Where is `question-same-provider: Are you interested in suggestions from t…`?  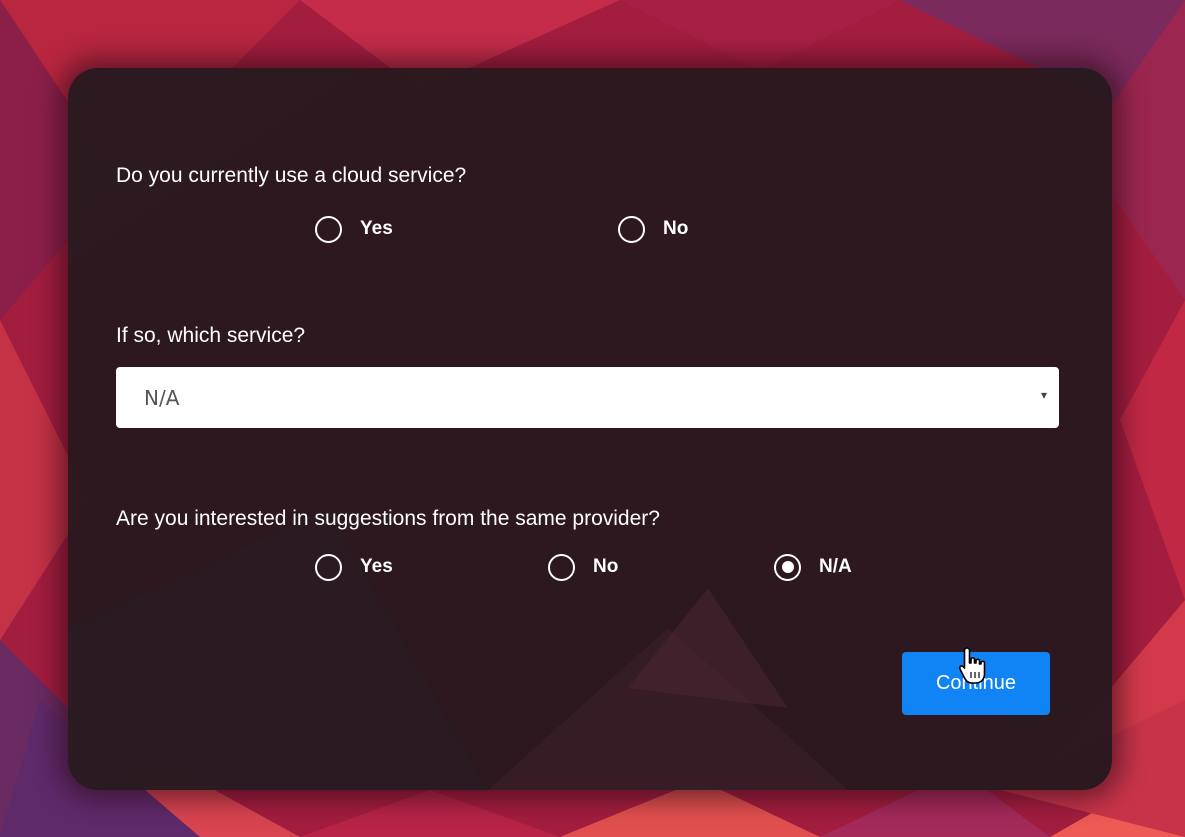 question-same-provider: Are you interested in suggestions from t… is located at coordinates (388, 518).